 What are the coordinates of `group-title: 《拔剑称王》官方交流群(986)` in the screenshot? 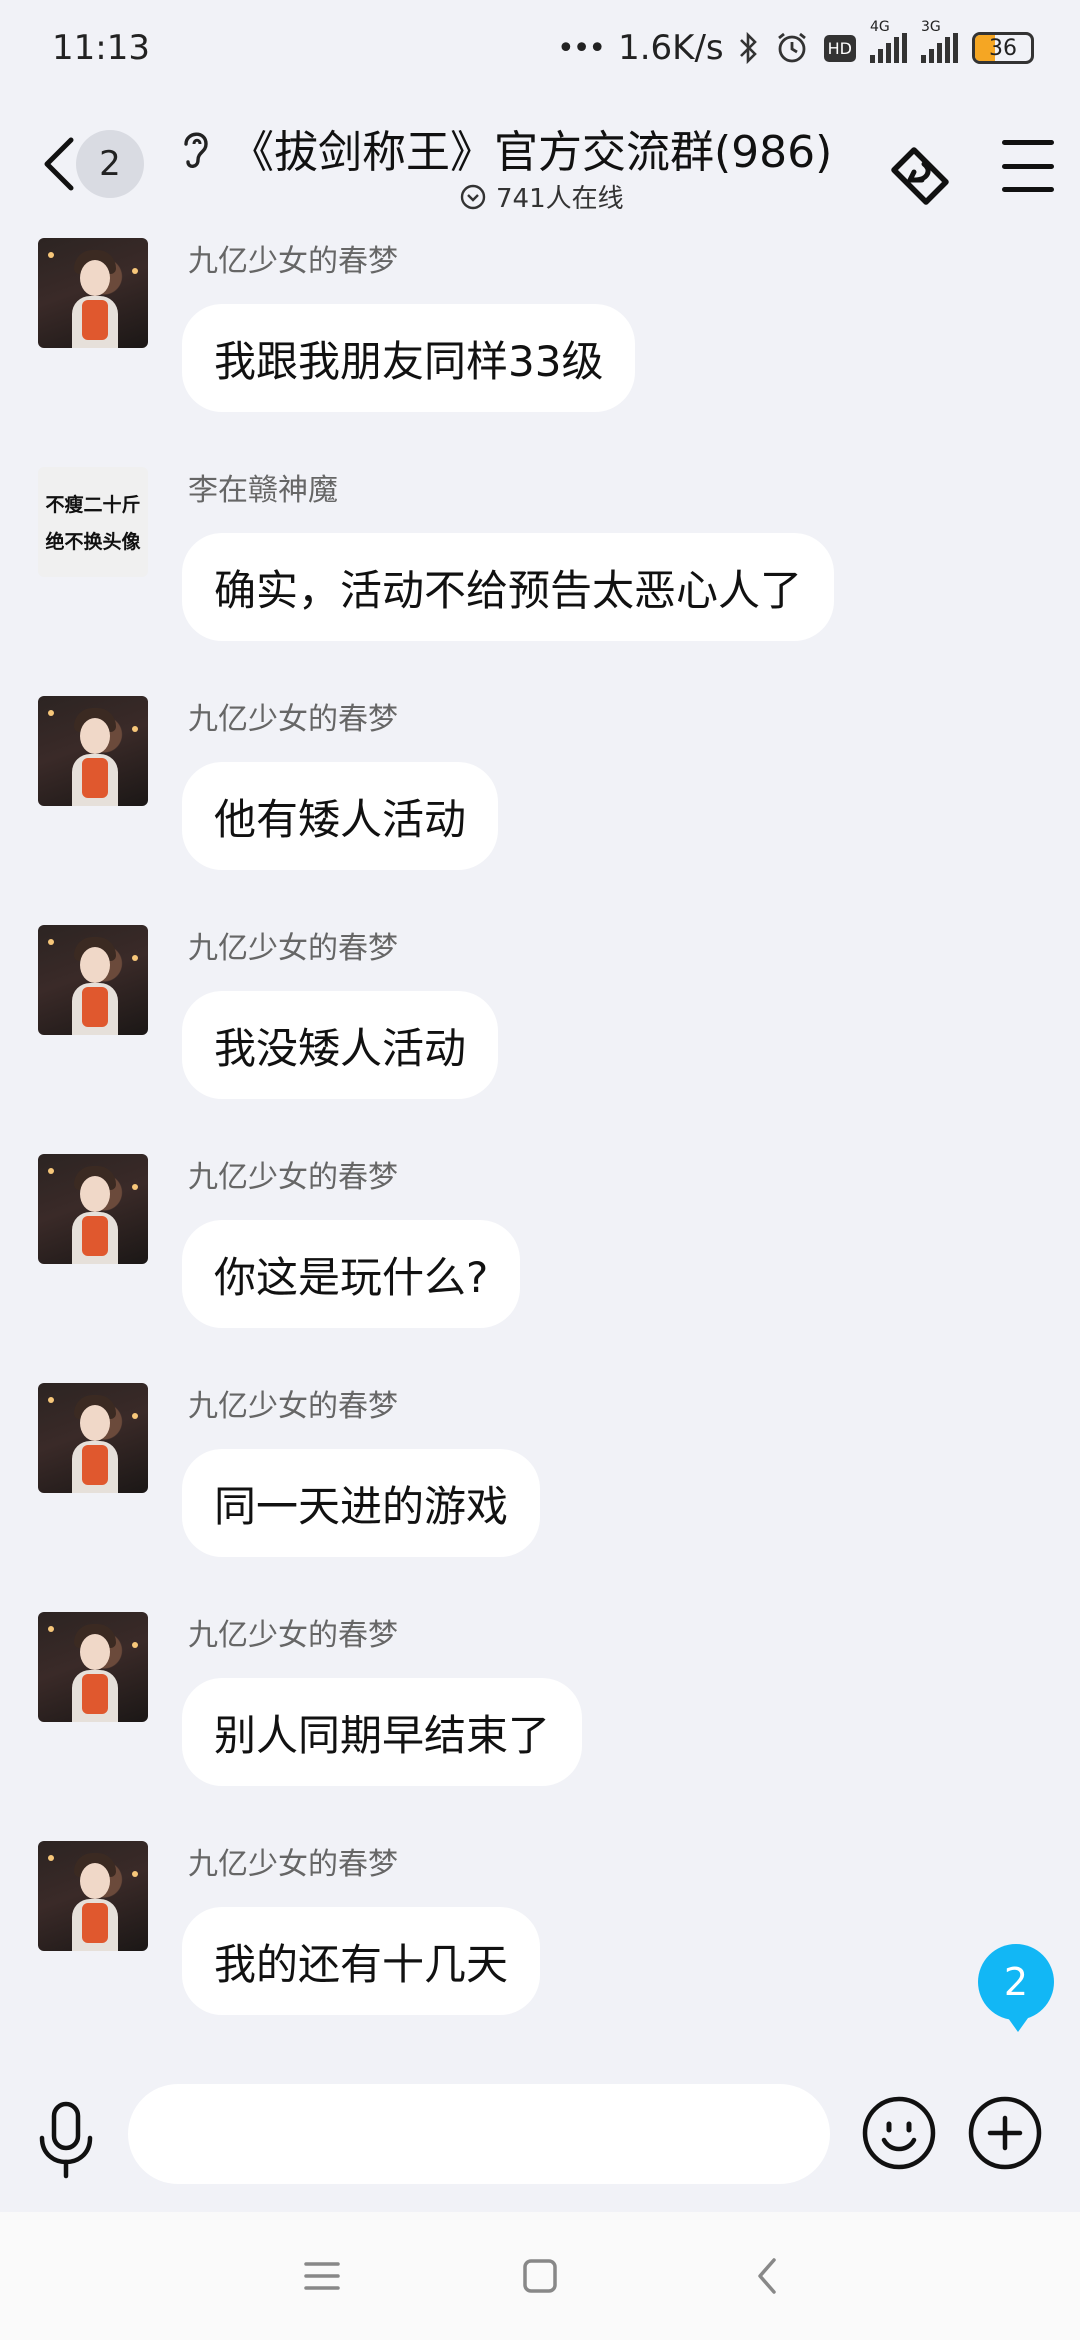 It's located at (531, 152).